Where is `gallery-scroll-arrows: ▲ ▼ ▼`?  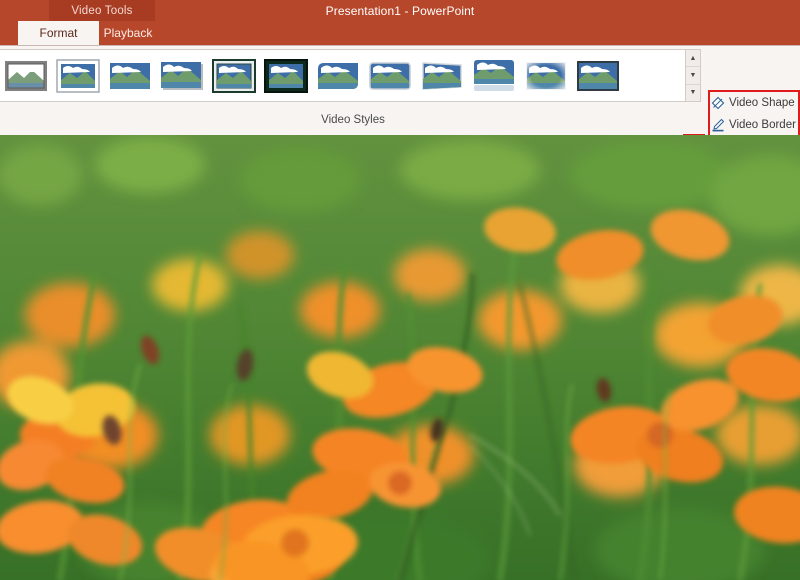 gallery-scroll-arrows: ▲ ▼ ▼ is located at coordinates (693, 75).